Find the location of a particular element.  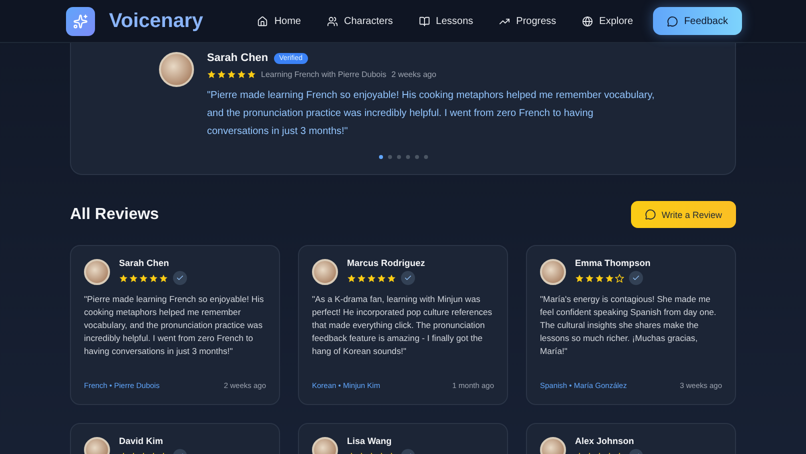

reviewer-name: Lisa Wang is located at coordinates (370, 441).